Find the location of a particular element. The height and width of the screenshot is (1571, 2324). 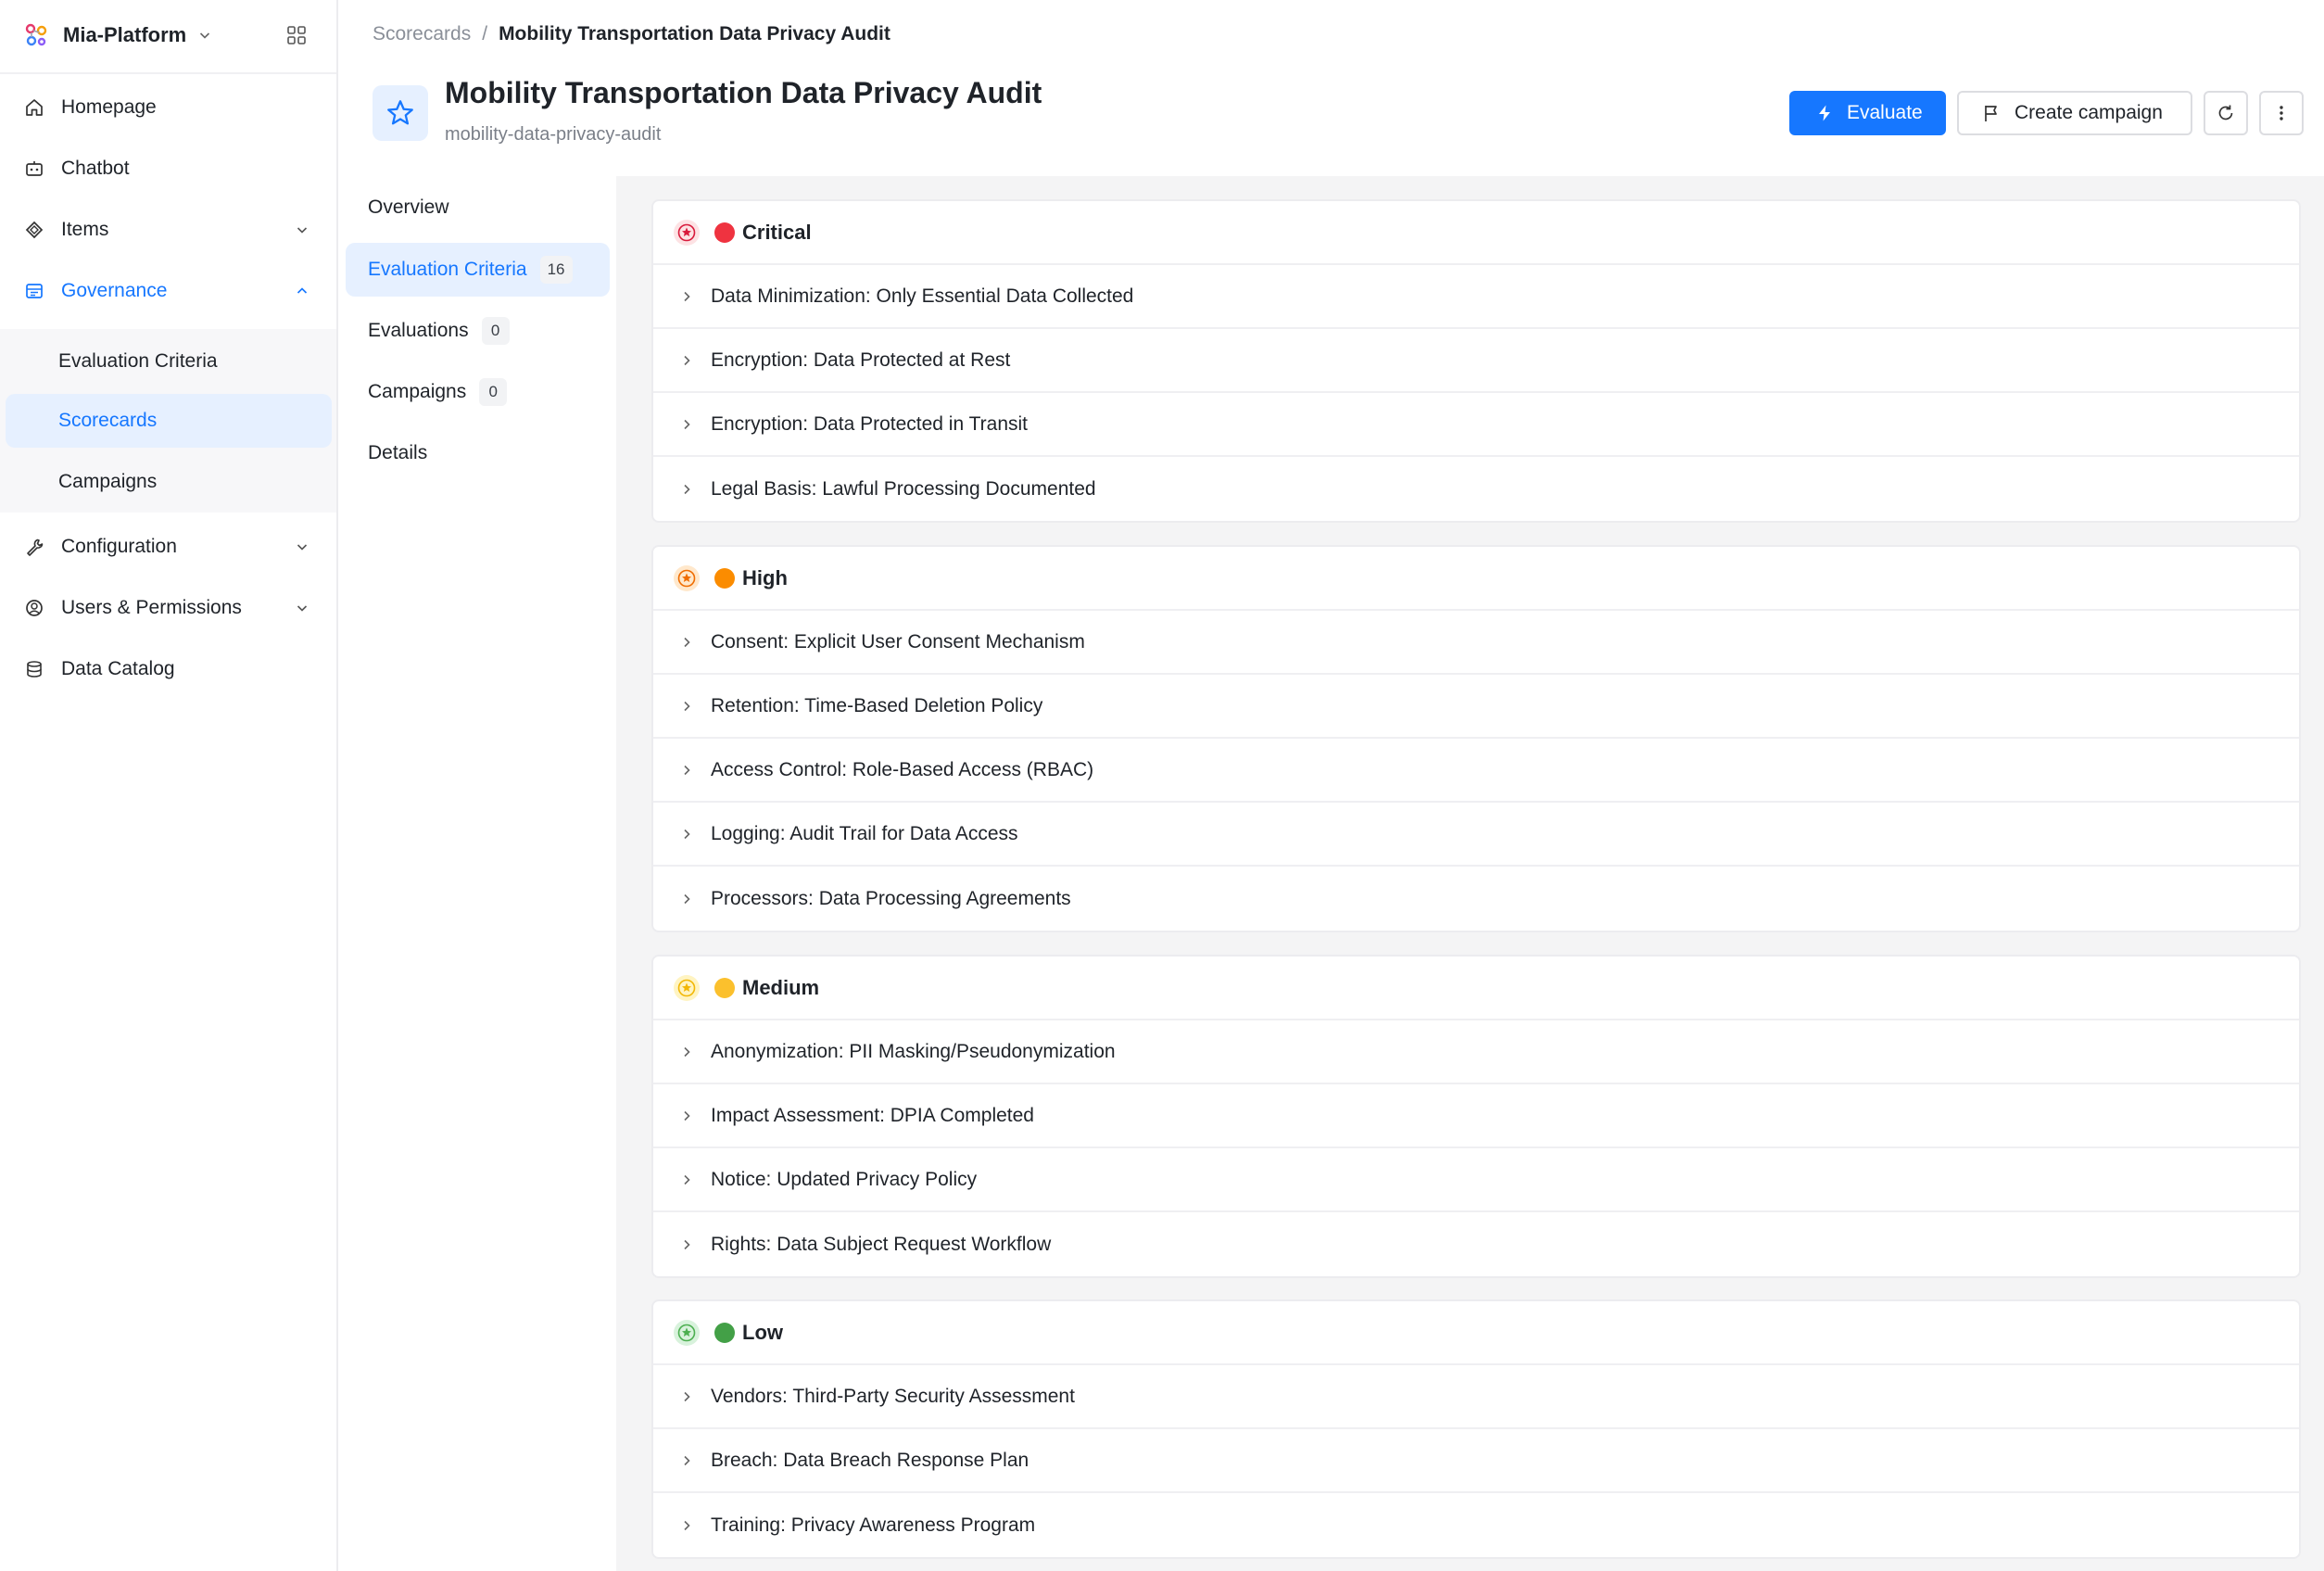

more-vertical-icon is located at coordinates (2281, 113).